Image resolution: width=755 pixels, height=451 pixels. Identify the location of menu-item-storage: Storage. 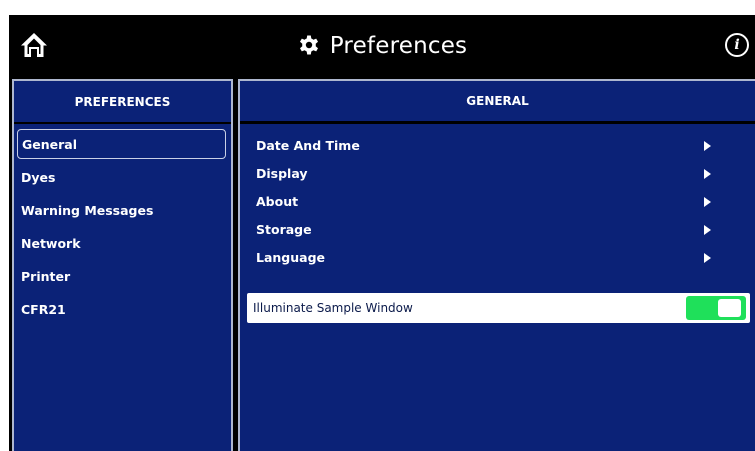
(497, 229).